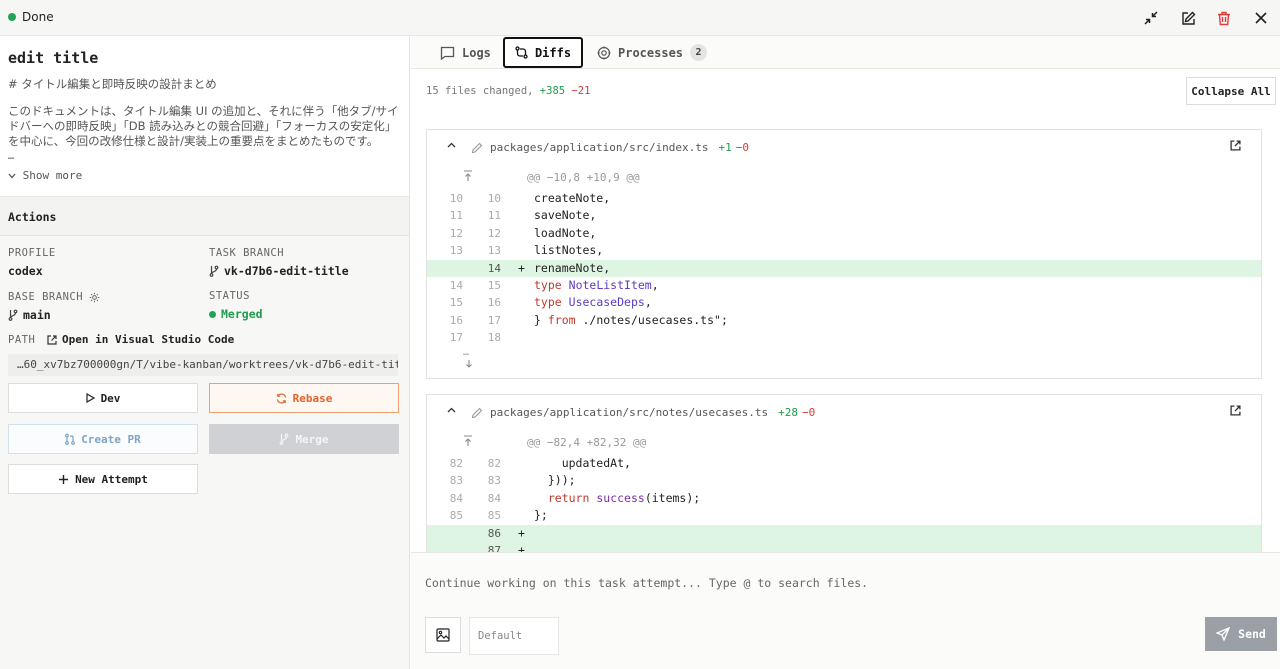 This screenshot has height=669, width=1280. I want to click on tab-logs: Logs, so click(465, 52).